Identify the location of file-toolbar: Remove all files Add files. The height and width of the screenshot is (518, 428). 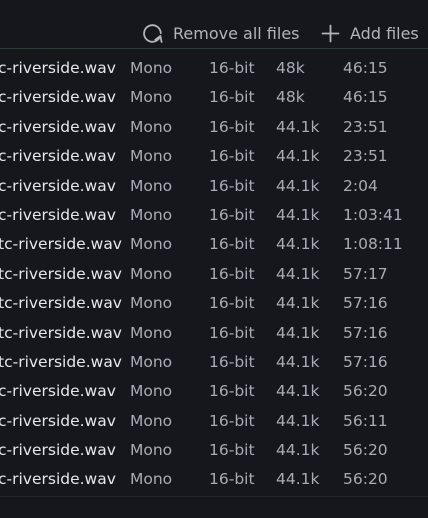
(214, 33).